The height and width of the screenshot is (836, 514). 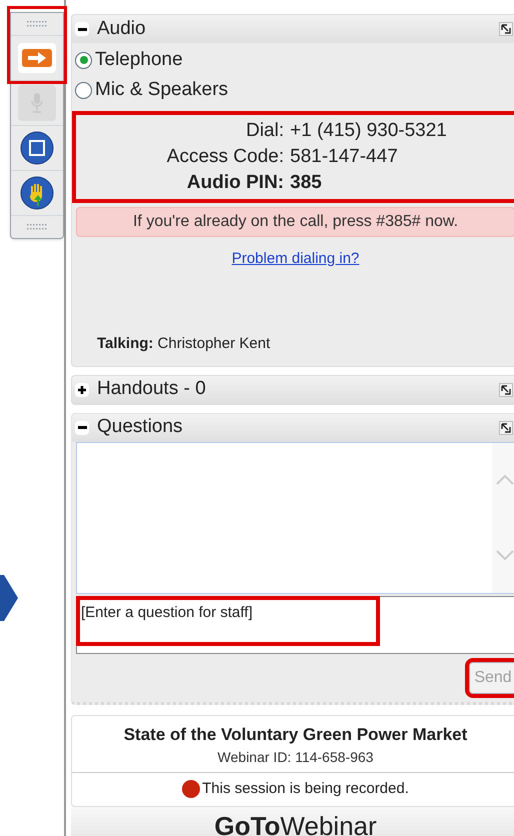 What do you see at coordinates (82, 389) in the screenshot?
I see `expand-icon` at bounding box center [82, 389].